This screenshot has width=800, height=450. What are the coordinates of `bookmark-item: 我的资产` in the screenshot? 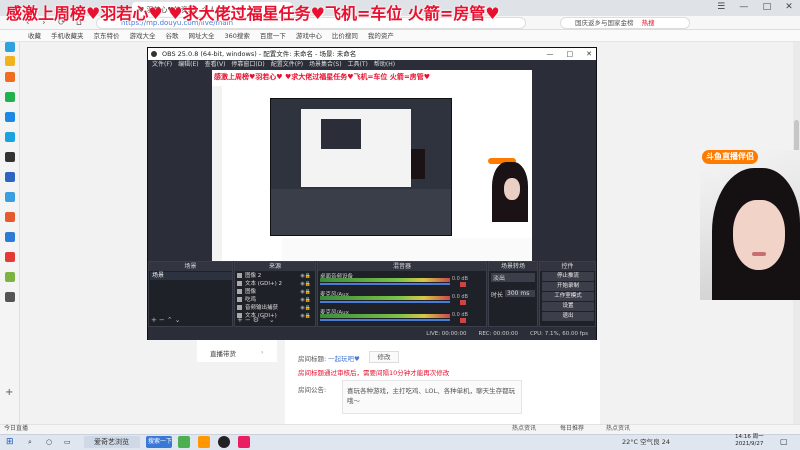 It's located at (381, 35).